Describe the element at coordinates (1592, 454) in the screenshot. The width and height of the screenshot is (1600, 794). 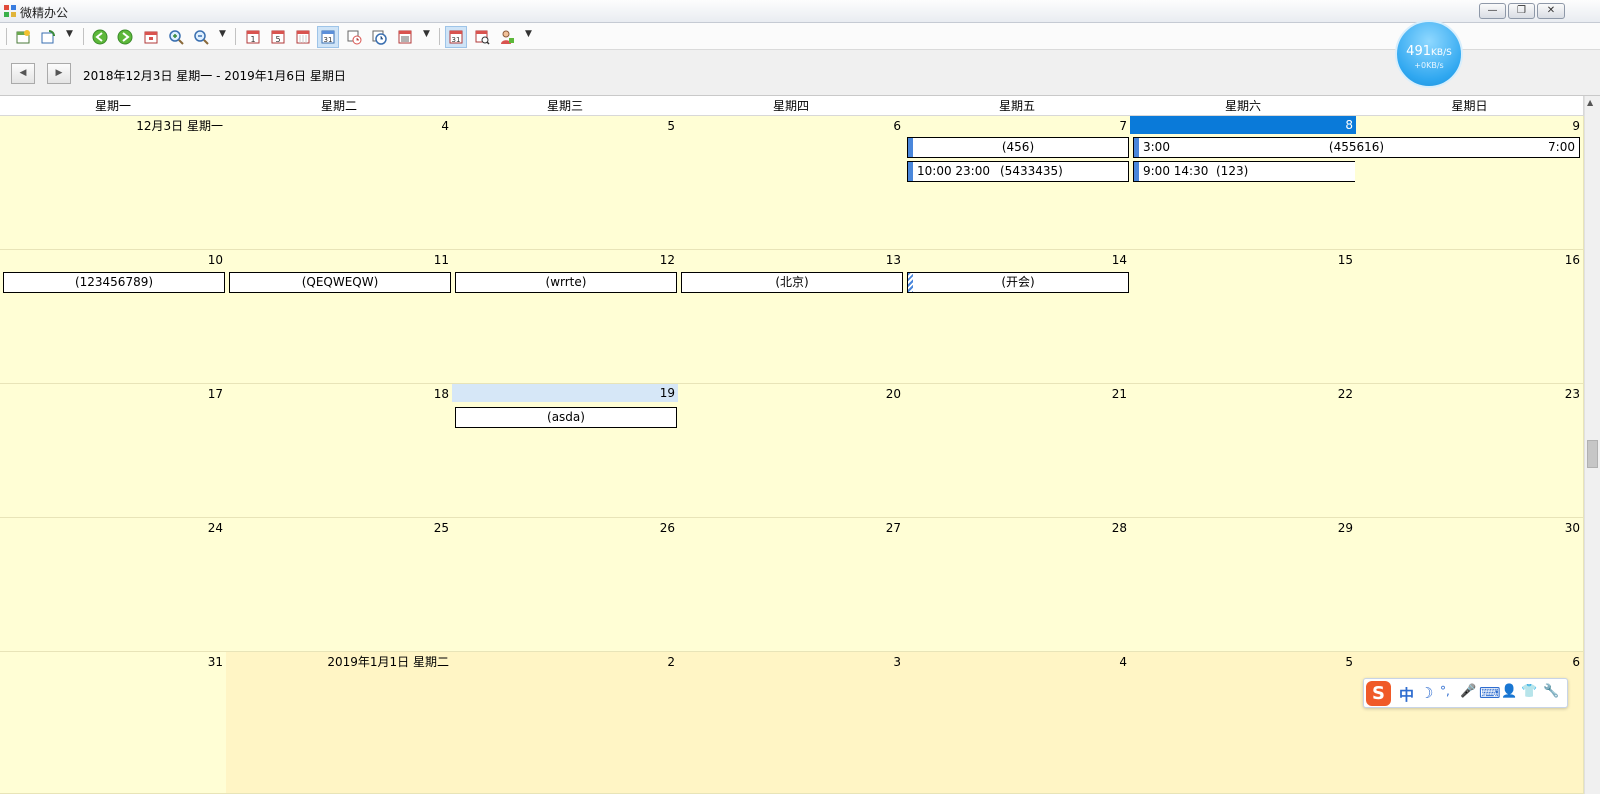
I see `scrollbar-thumb` at that location.